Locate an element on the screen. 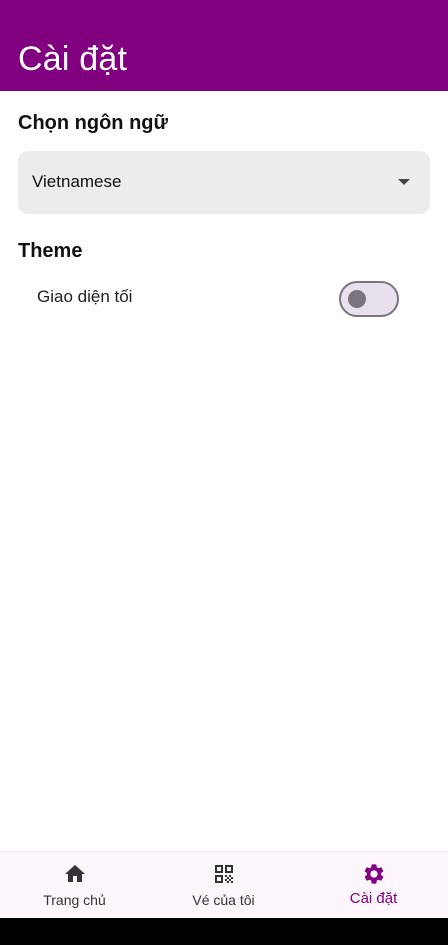 The height and width of the screenshot is (945, 448). system-navigation-bar is located at coordinates (224, 931).